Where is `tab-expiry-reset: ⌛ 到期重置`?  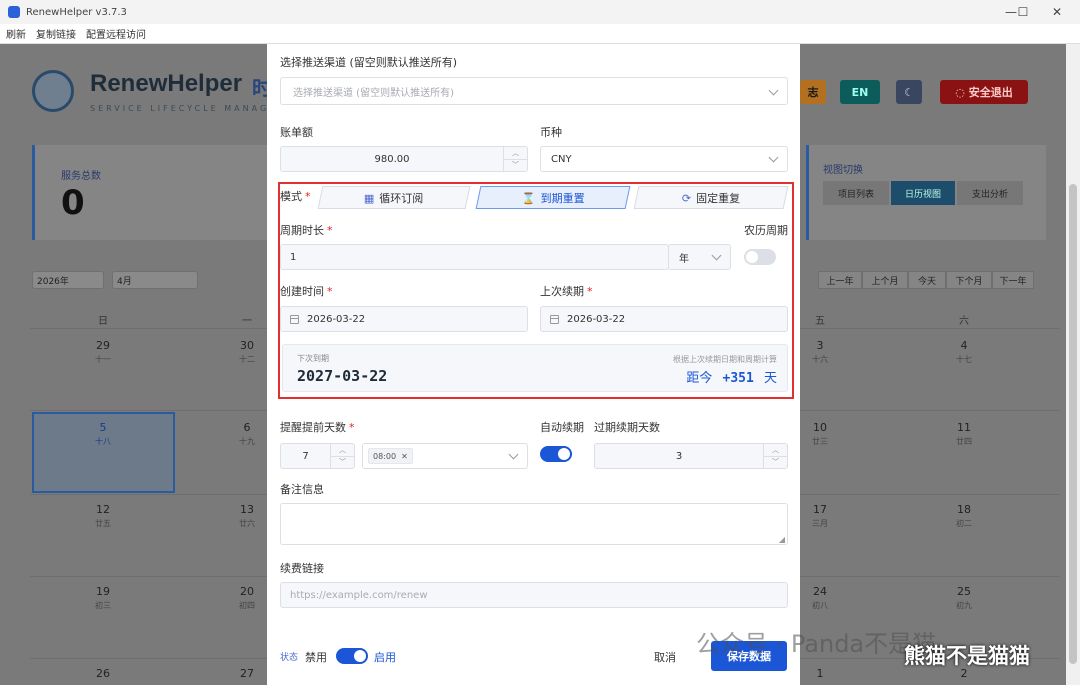
tab-expiry-reset: ⌛ 到期重置 is located at coordinates (553, 197).